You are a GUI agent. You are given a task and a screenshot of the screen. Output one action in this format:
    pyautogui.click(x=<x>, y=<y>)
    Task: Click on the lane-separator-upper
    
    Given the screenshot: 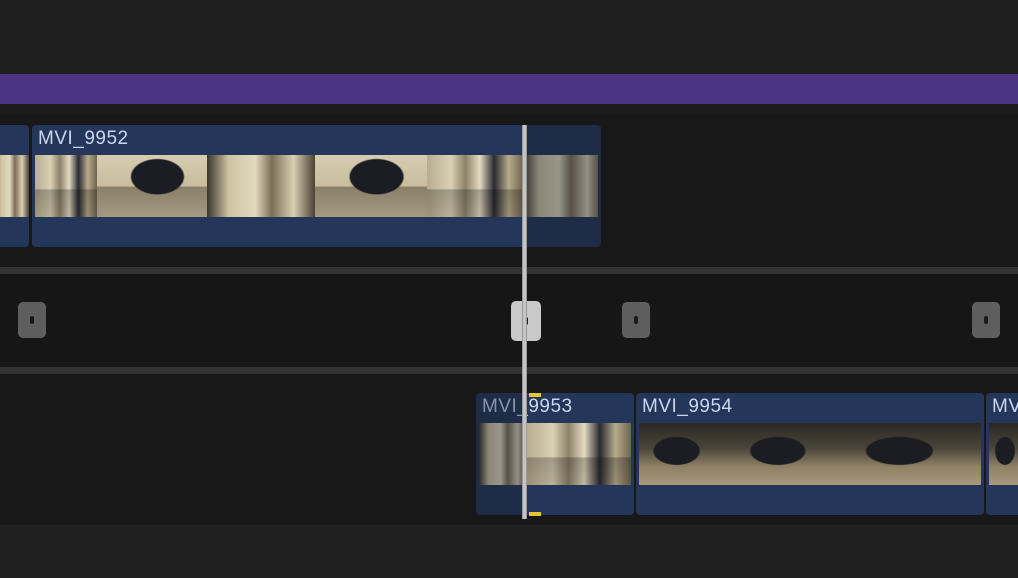 What is the action you would take?
    pyautogui.click(x=509, y=270)
    